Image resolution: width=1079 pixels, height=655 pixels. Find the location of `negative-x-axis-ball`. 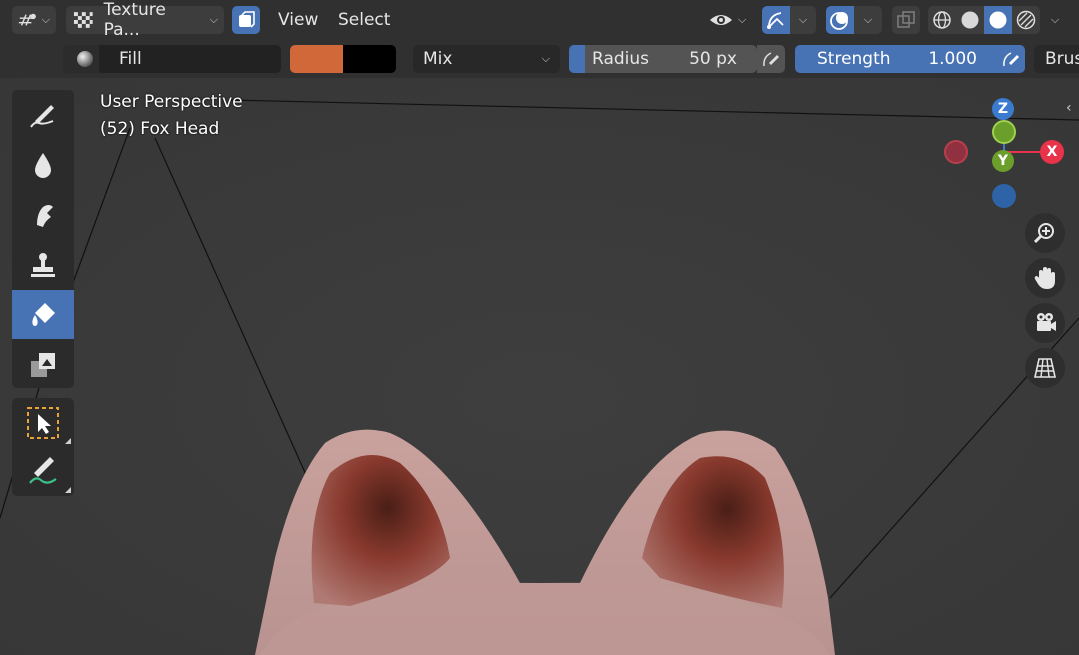

negative-x-axis-ball is located at coordinates (956, 152).